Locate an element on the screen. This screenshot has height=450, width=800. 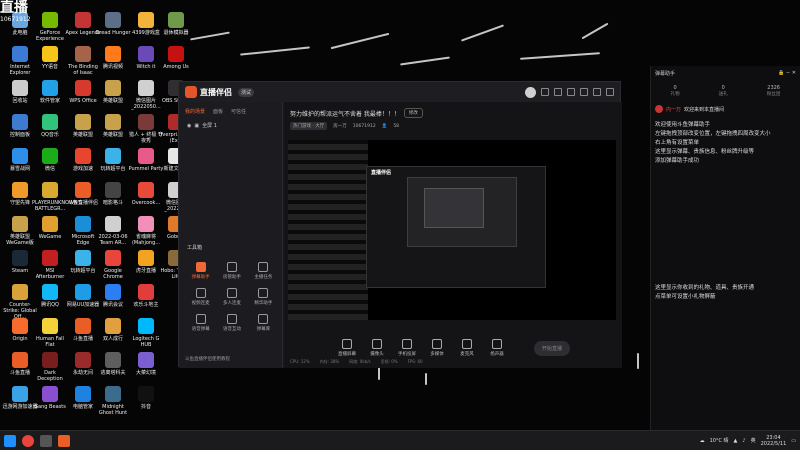
start-stream-button: 开始直播 is located at coordinates (551, 348).